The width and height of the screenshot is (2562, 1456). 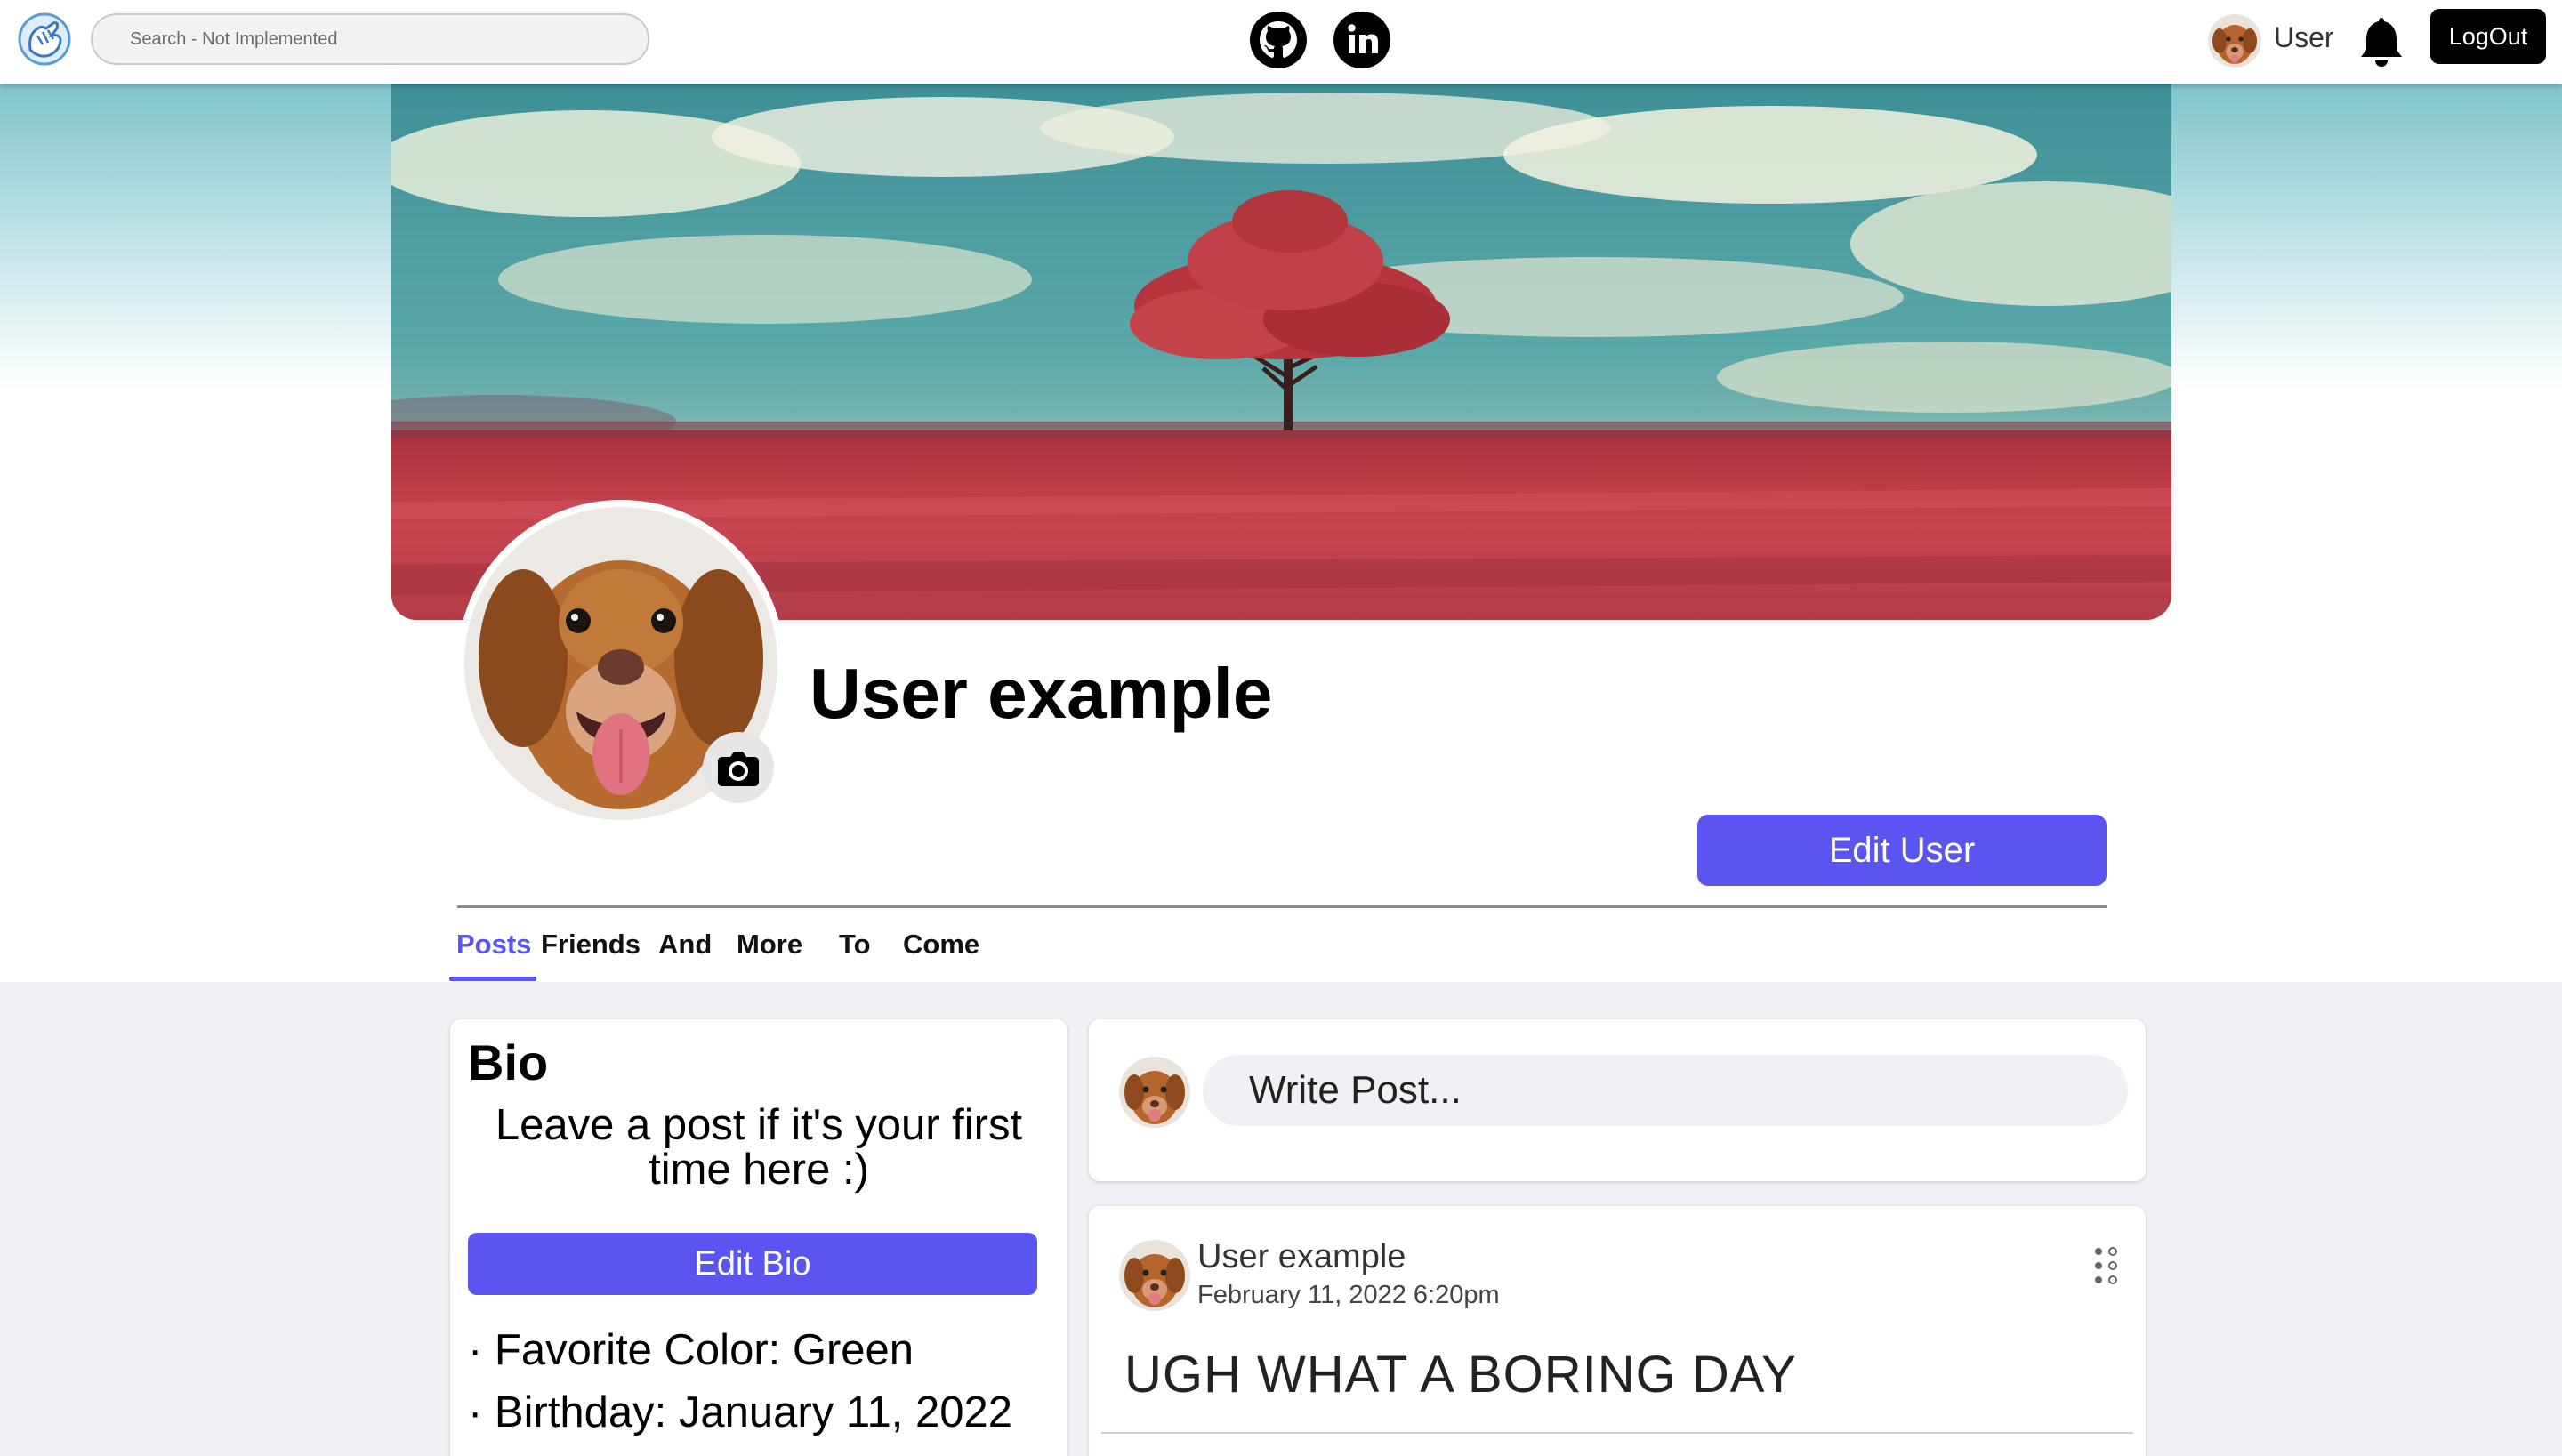 What do you see at coordinates (492, 979) in the screenshot?
I see `active-tab-indicator` at bounding box center [492, 979].